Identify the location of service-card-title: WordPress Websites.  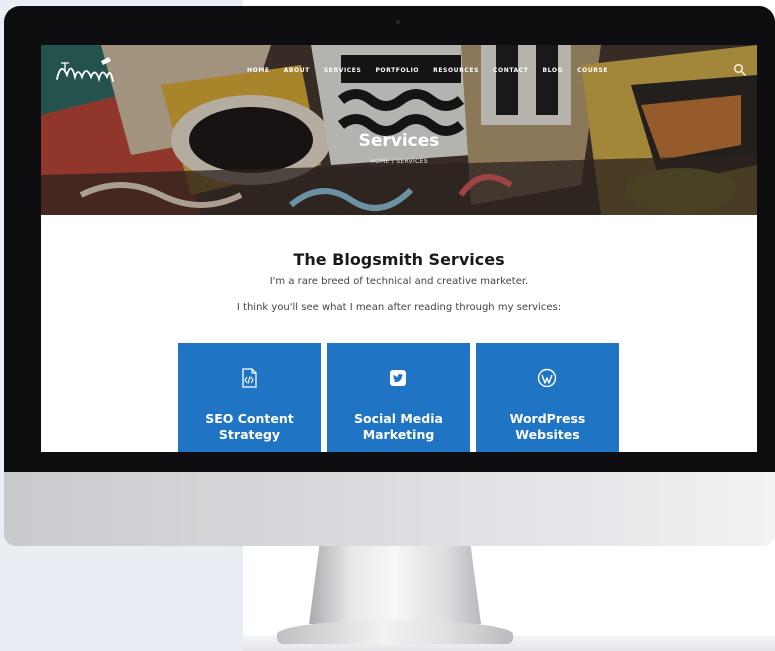
(547, 427).